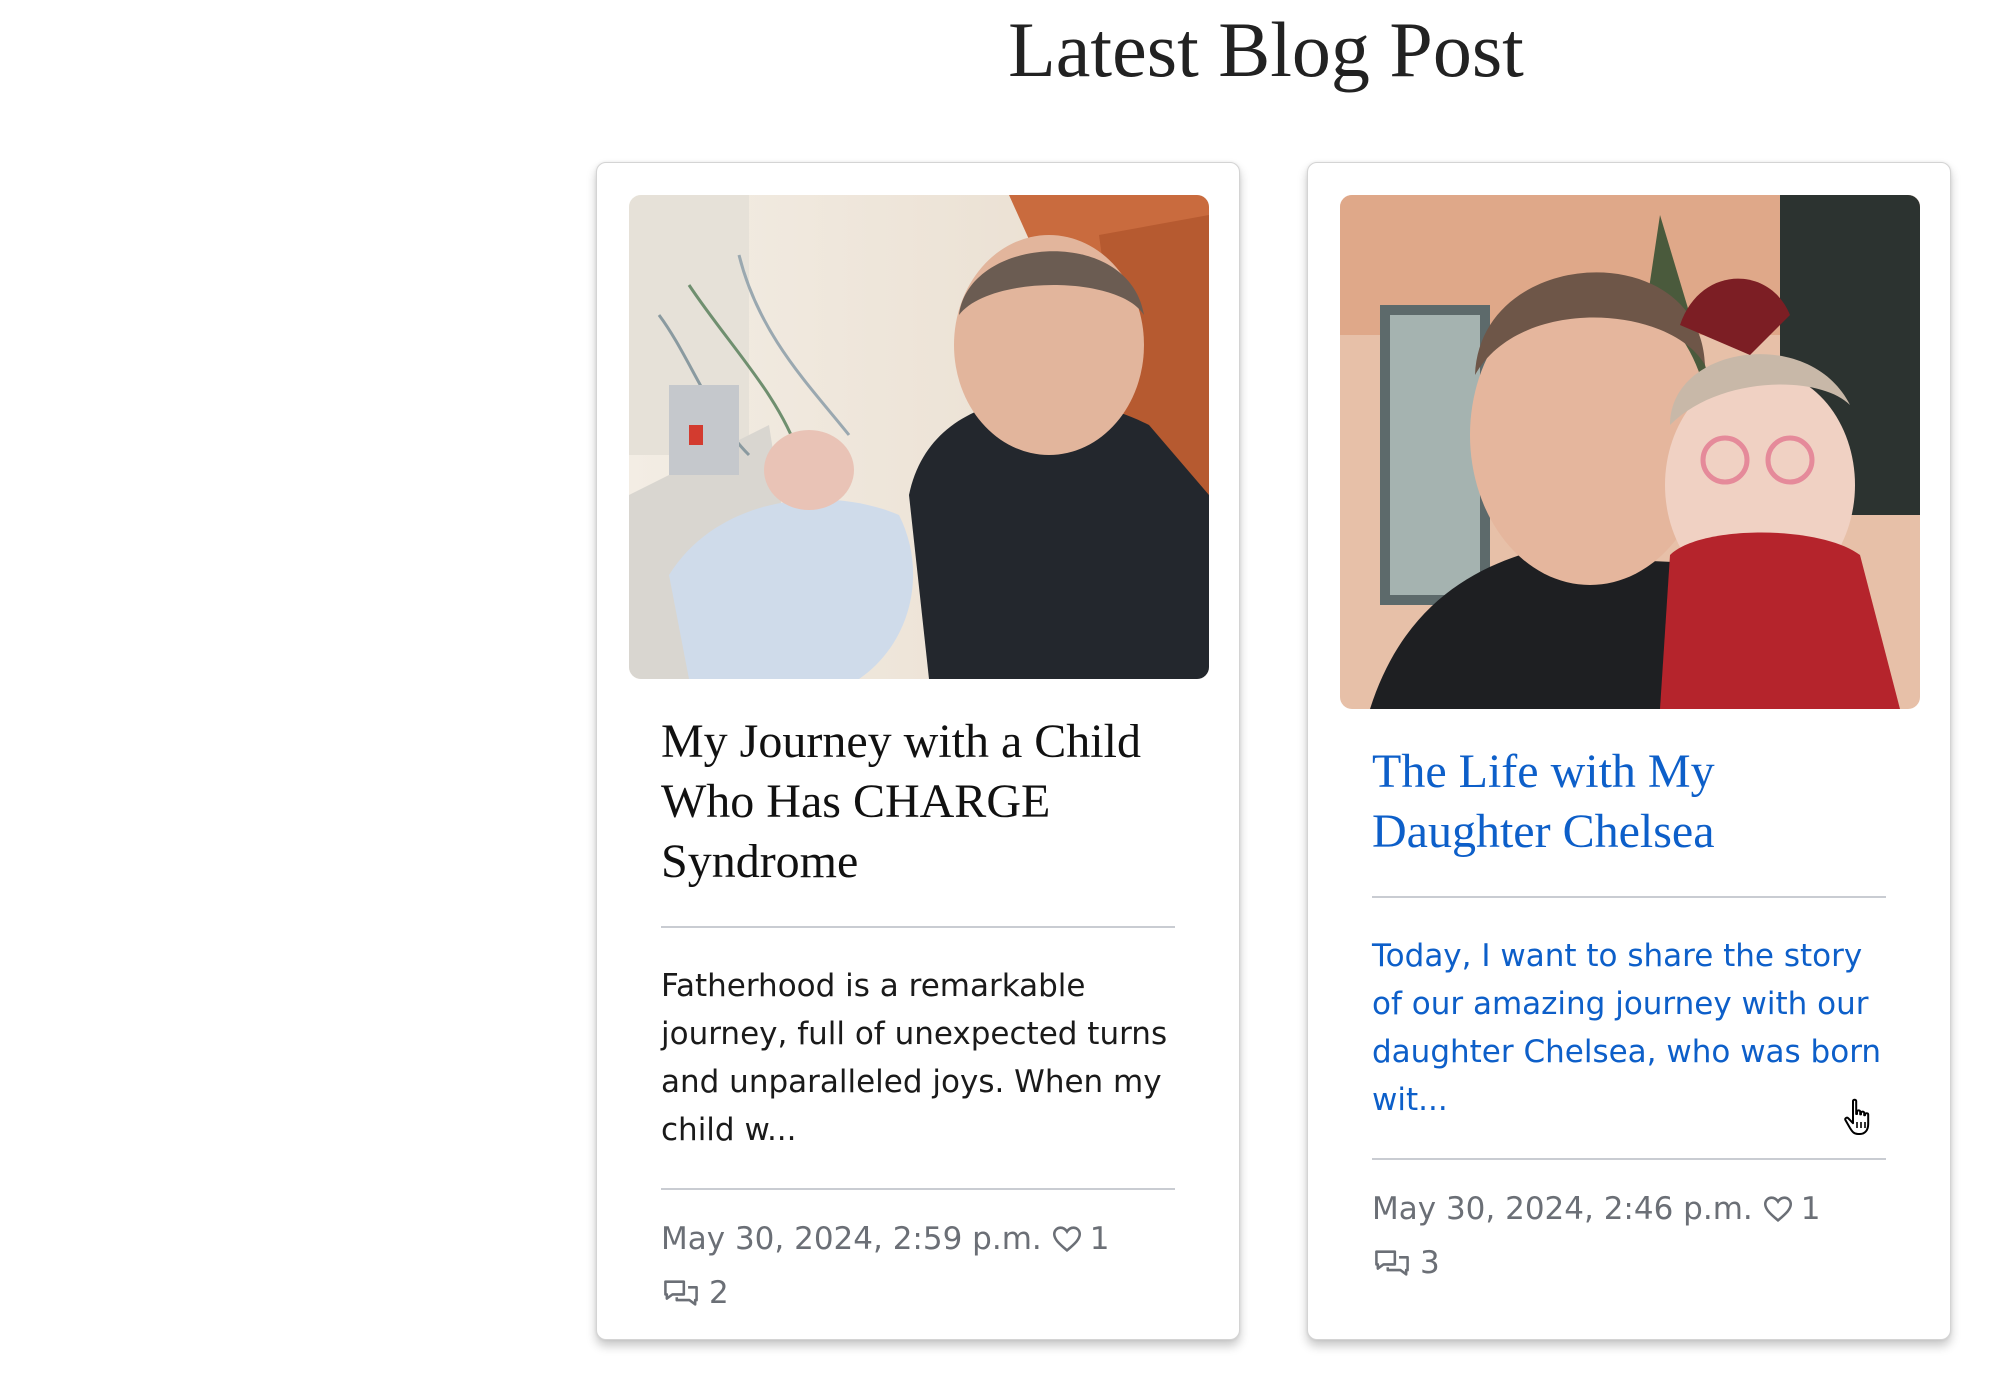  What do you see at coordinates (1860, 1118) in the screenshot?
I see `hand-pointer-cursor-icon` at bounding box center [1860, 1118].